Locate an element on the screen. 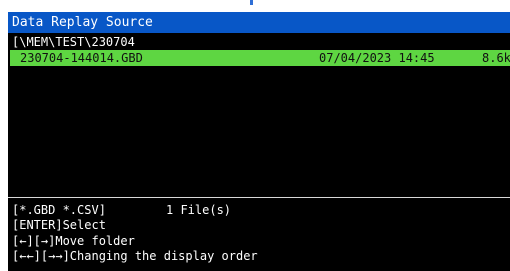 Image resolution: width=510 pixels, height=271 pixels. display-order-help: [←←][→→]Changing the display order is located at coordinates (135, 256).